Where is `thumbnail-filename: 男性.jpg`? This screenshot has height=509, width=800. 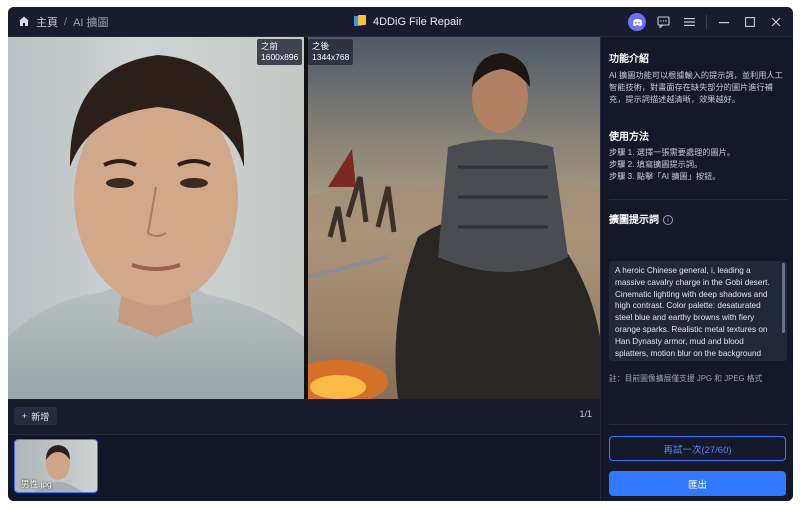
thumbnail-filename: 男性.jpg is located at coordinates (36, 484).